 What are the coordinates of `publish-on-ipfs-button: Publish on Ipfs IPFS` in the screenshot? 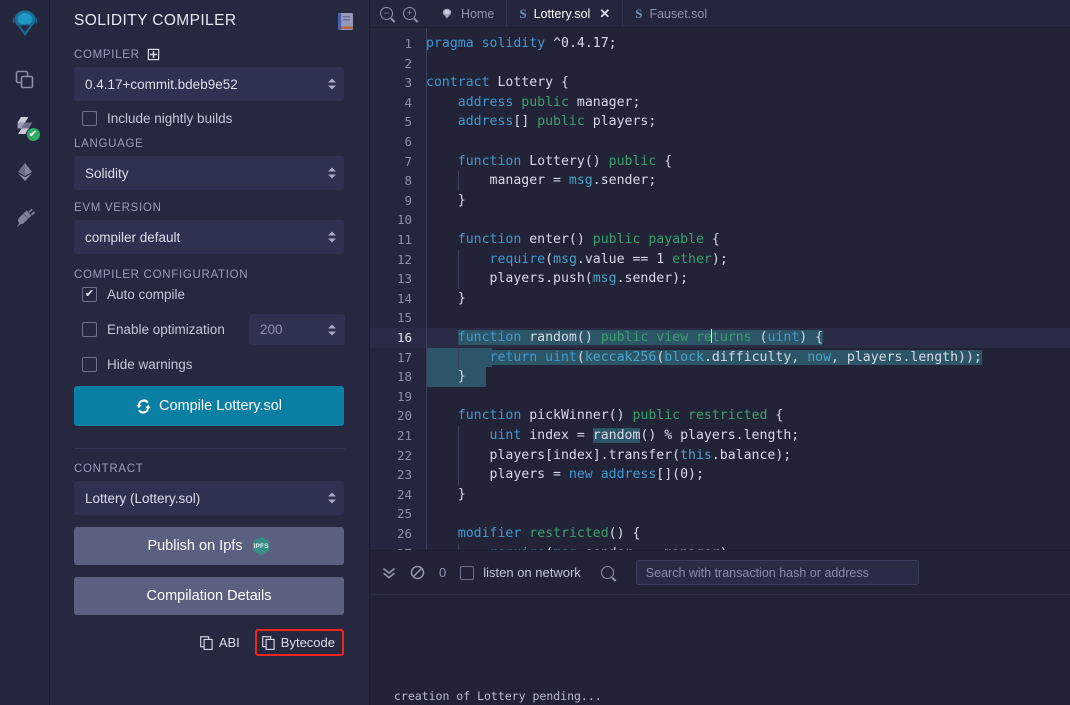 It's located at (209, 546).